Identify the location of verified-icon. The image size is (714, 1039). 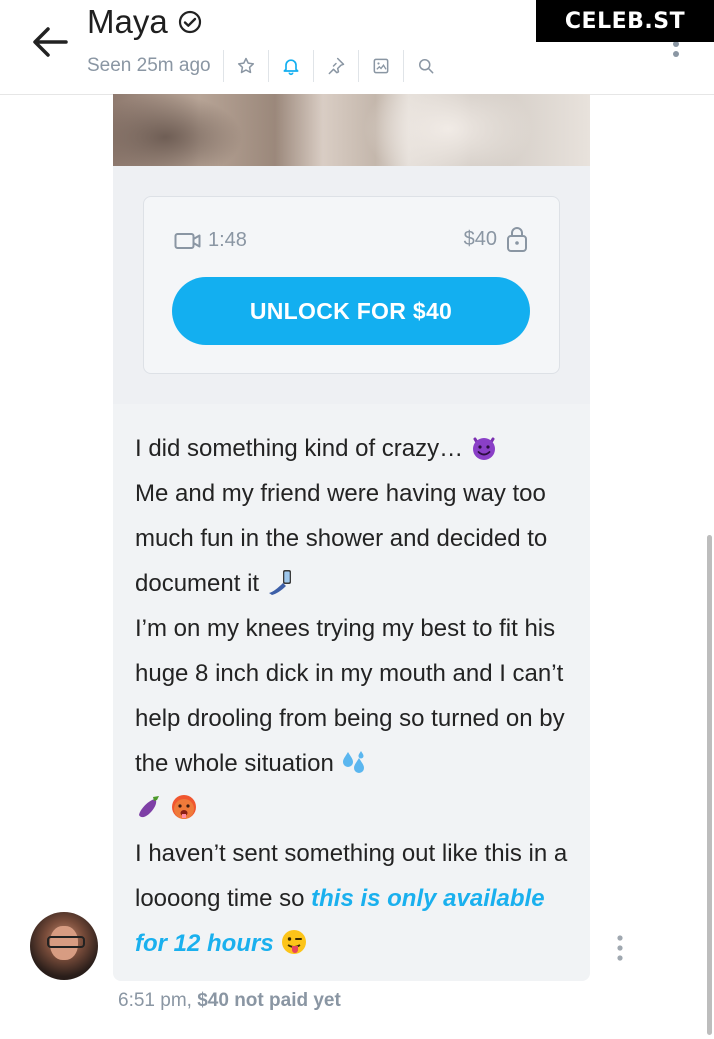
(189, 22).